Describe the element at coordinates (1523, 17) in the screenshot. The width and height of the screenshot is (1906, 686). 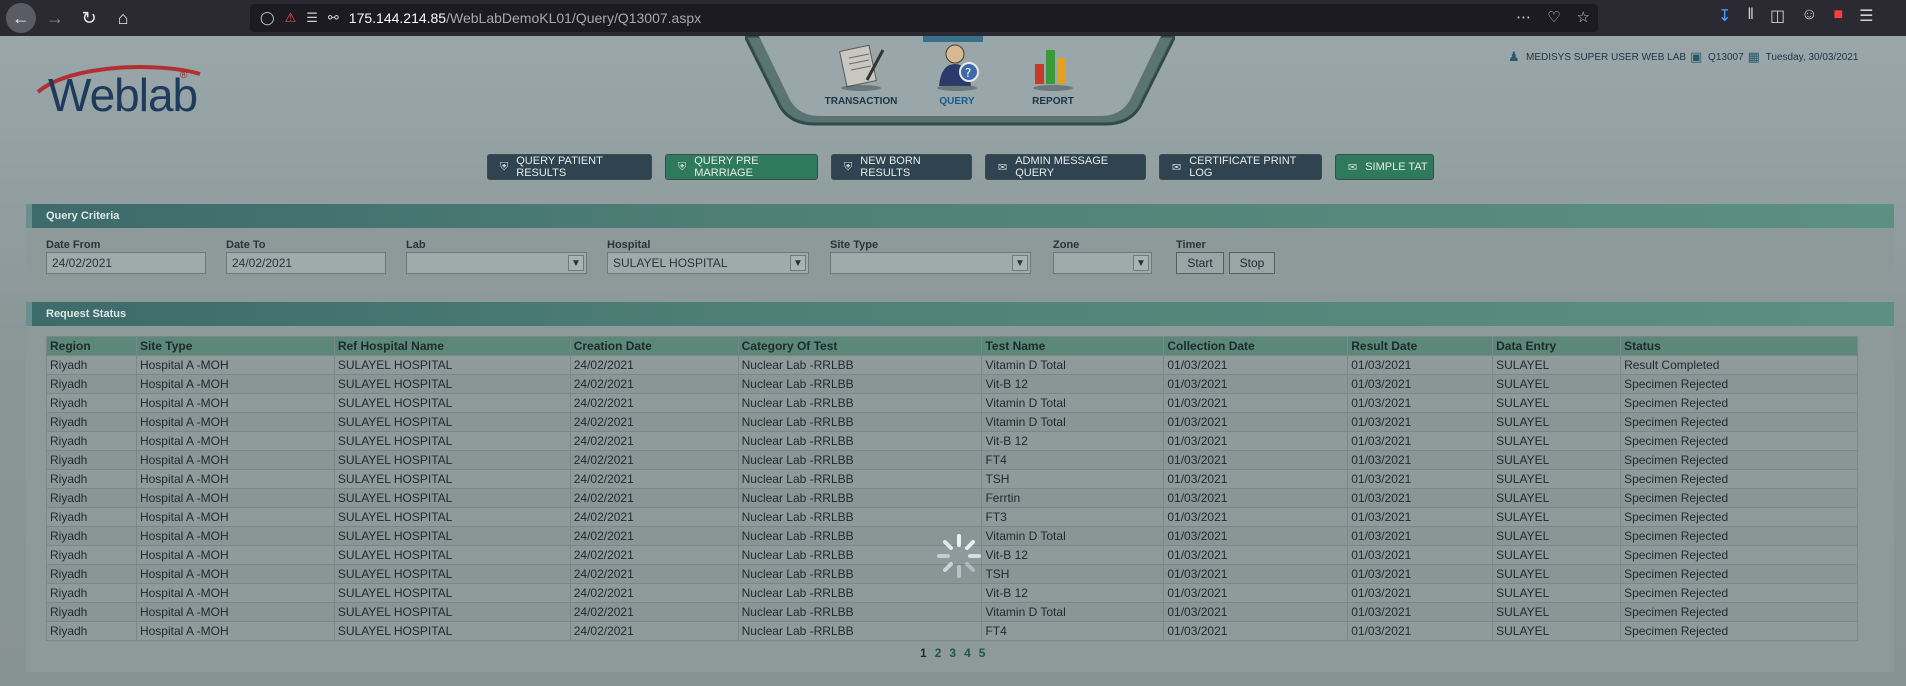
I see `page-actions-icon: ⋯` at that location.